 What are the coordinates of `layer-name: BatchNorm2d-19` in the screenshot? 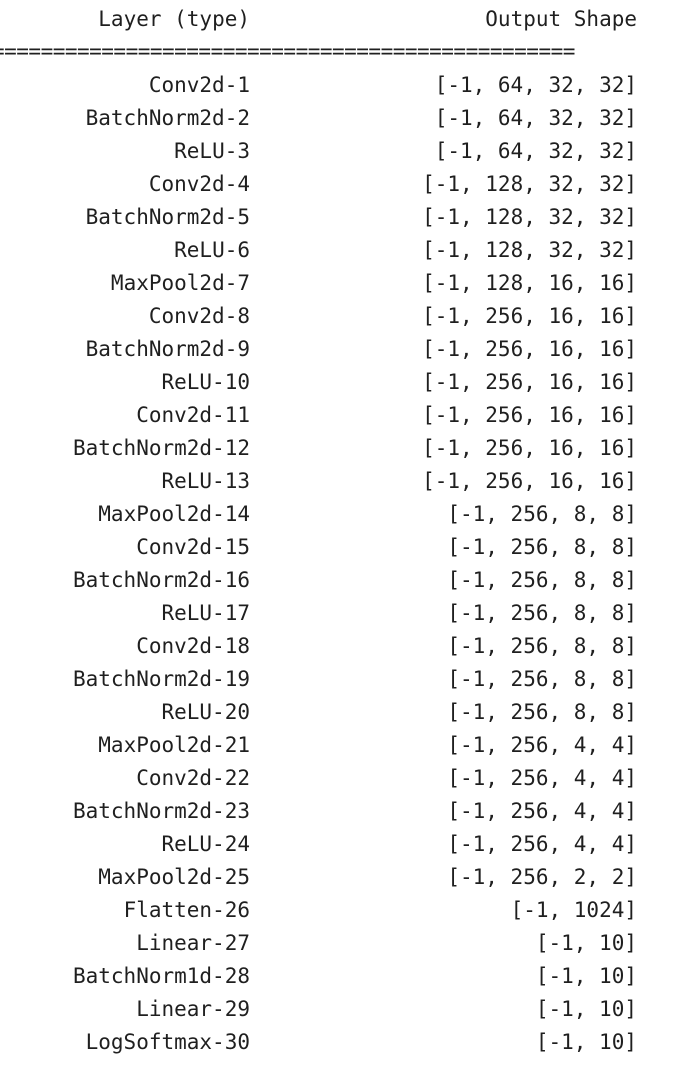 It's located at (161, 679).